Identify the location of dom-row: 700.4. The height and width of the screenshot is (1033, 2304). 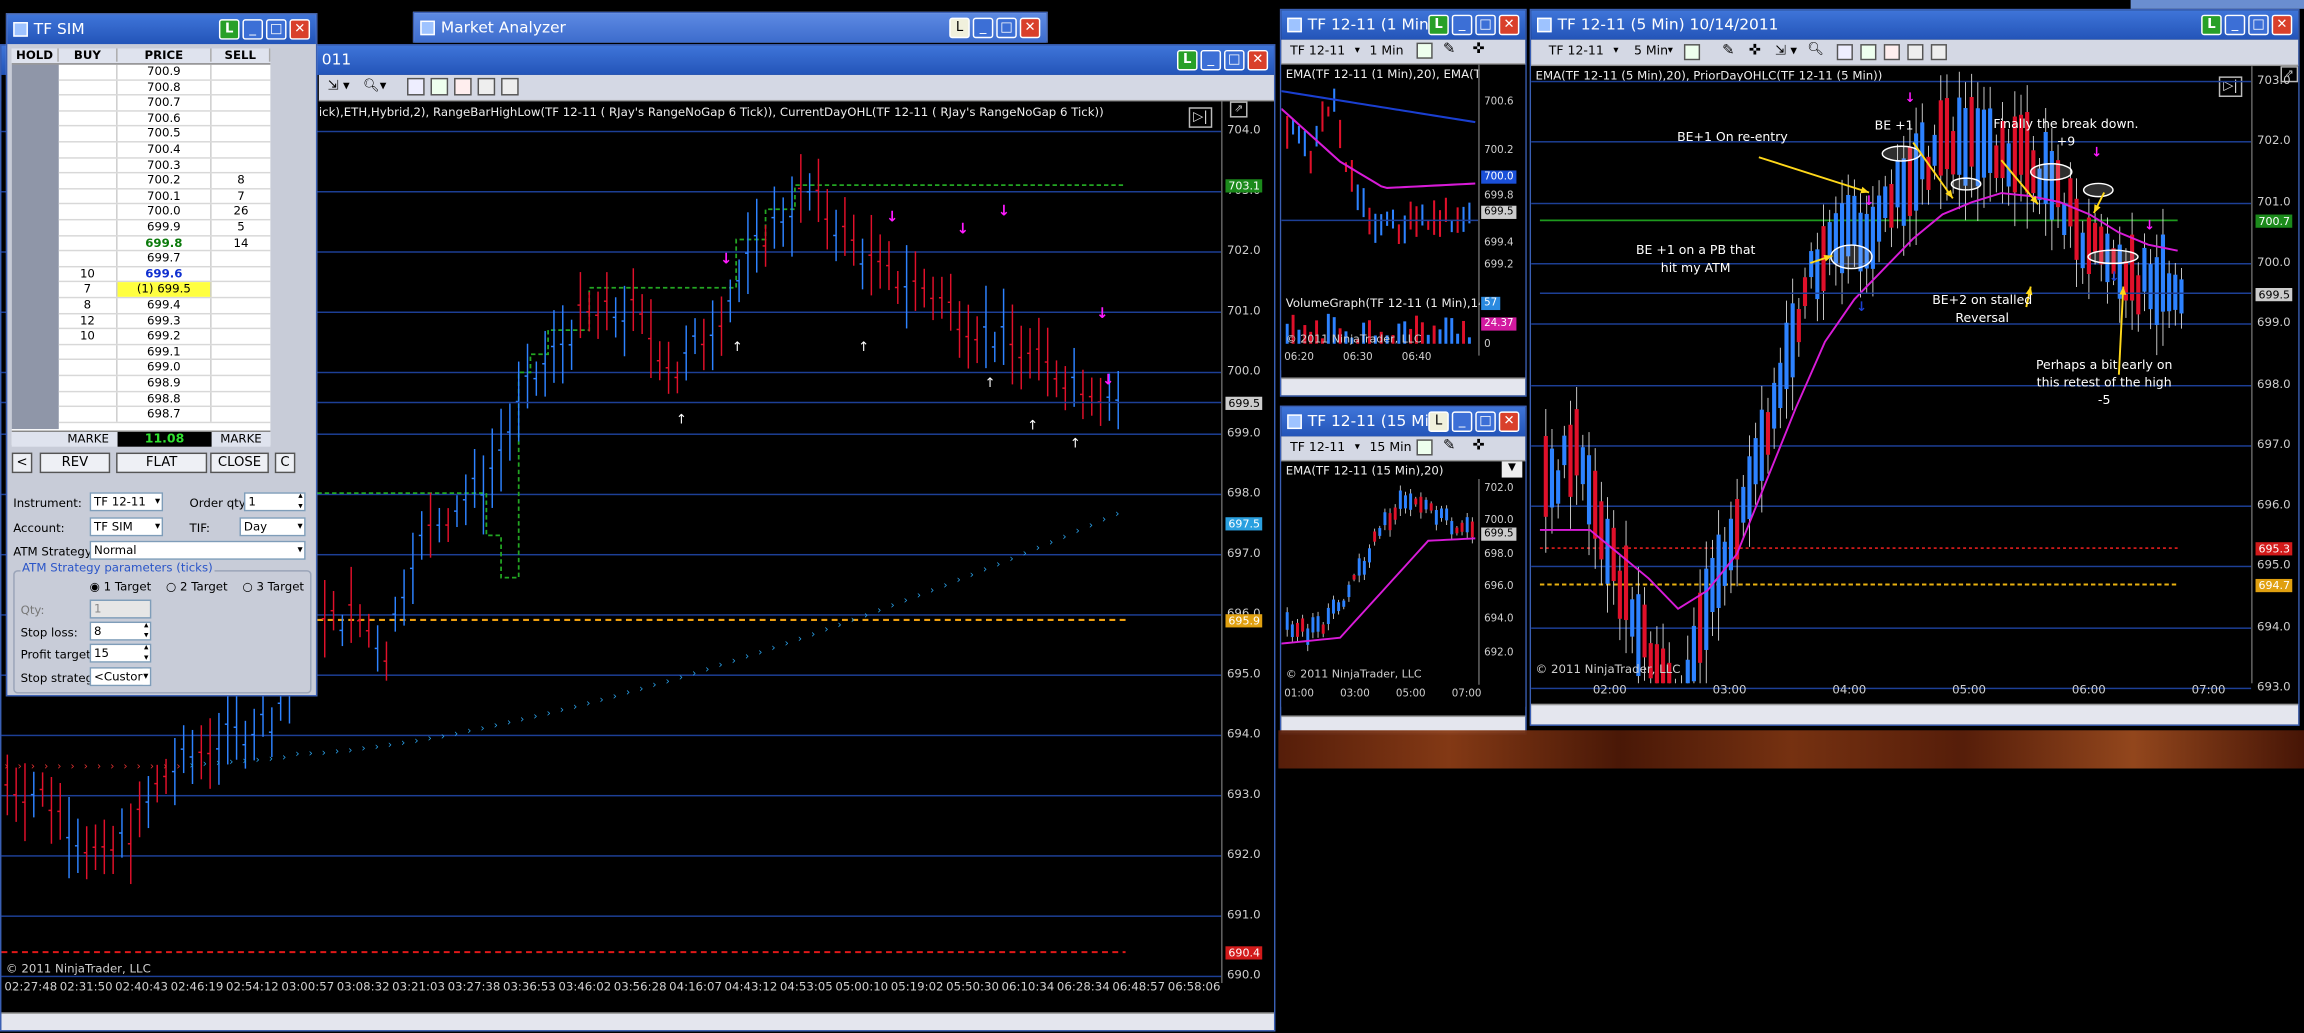
(164, 150).